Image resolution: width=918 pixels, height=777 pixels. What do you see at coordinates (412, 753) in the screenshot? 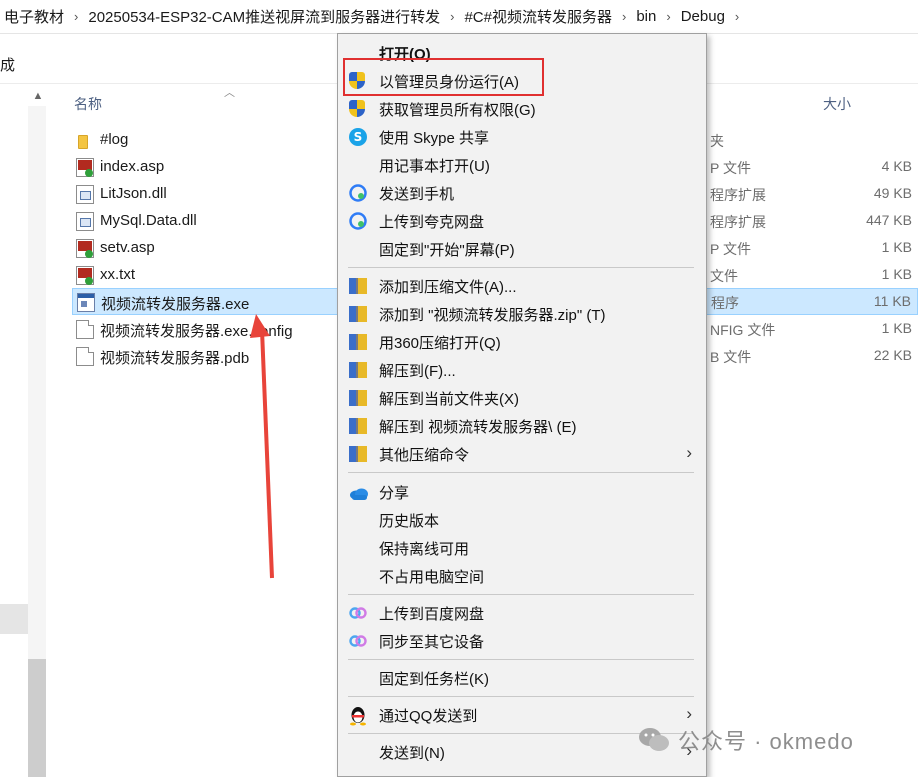
I see `menu-item-label: 发送到(N)` at bounding box center [412, 753].